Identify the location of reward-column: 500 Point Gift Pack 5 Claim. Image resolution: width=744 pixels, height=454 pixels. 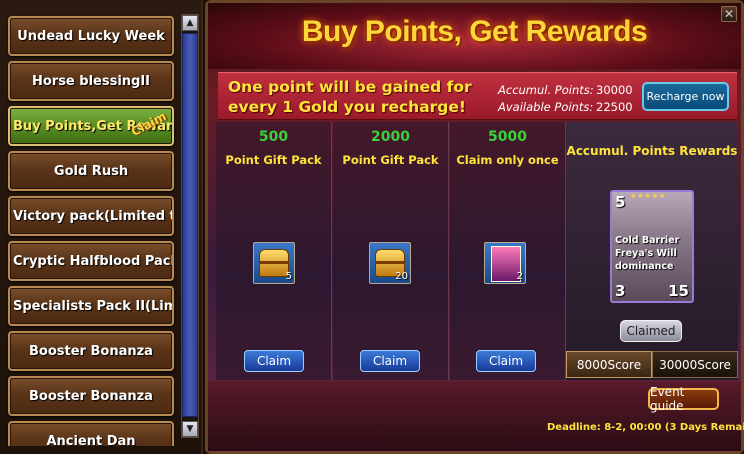
(274, 251).